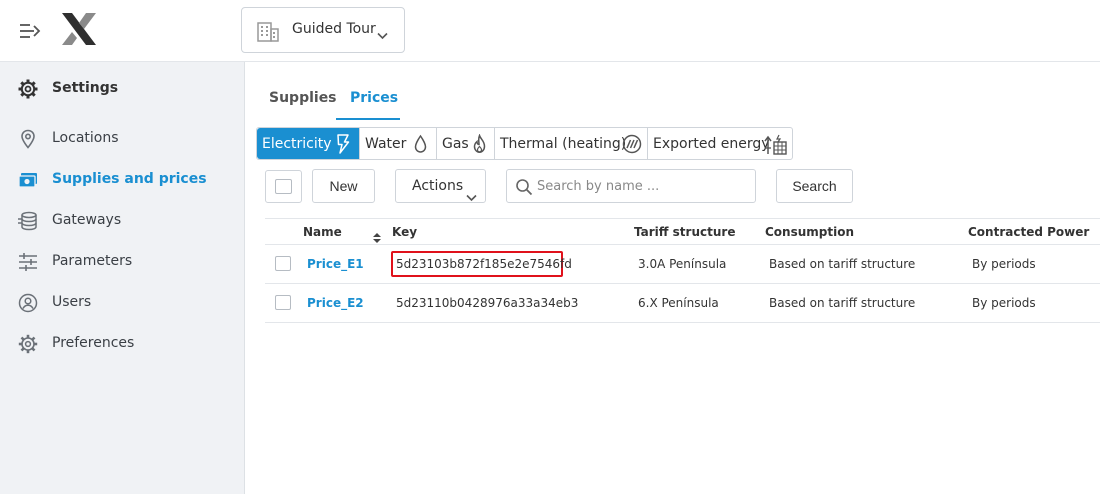 Image resolution: width=1100 pixels, height=494 pixels. Describe the element at coordinates (297, 144) in the screenshot. I see `energy-type-label: Electricity` at that location.